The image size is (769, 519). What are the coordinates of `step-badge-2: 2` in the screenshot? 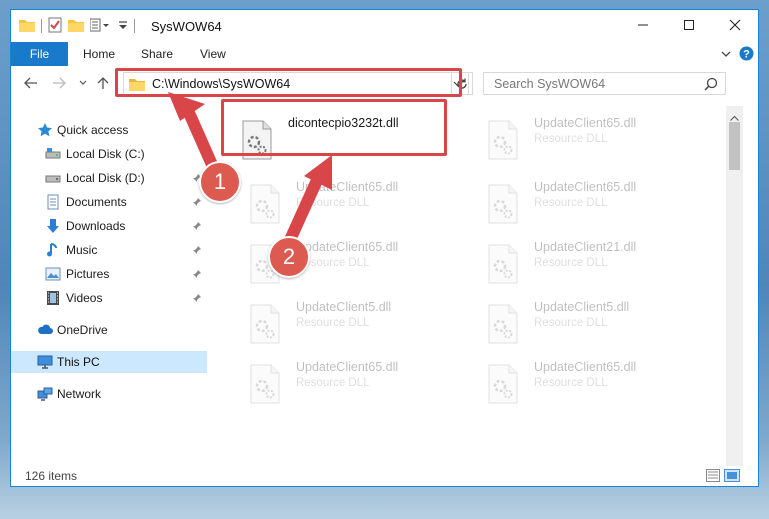 It's located at (289, 257).